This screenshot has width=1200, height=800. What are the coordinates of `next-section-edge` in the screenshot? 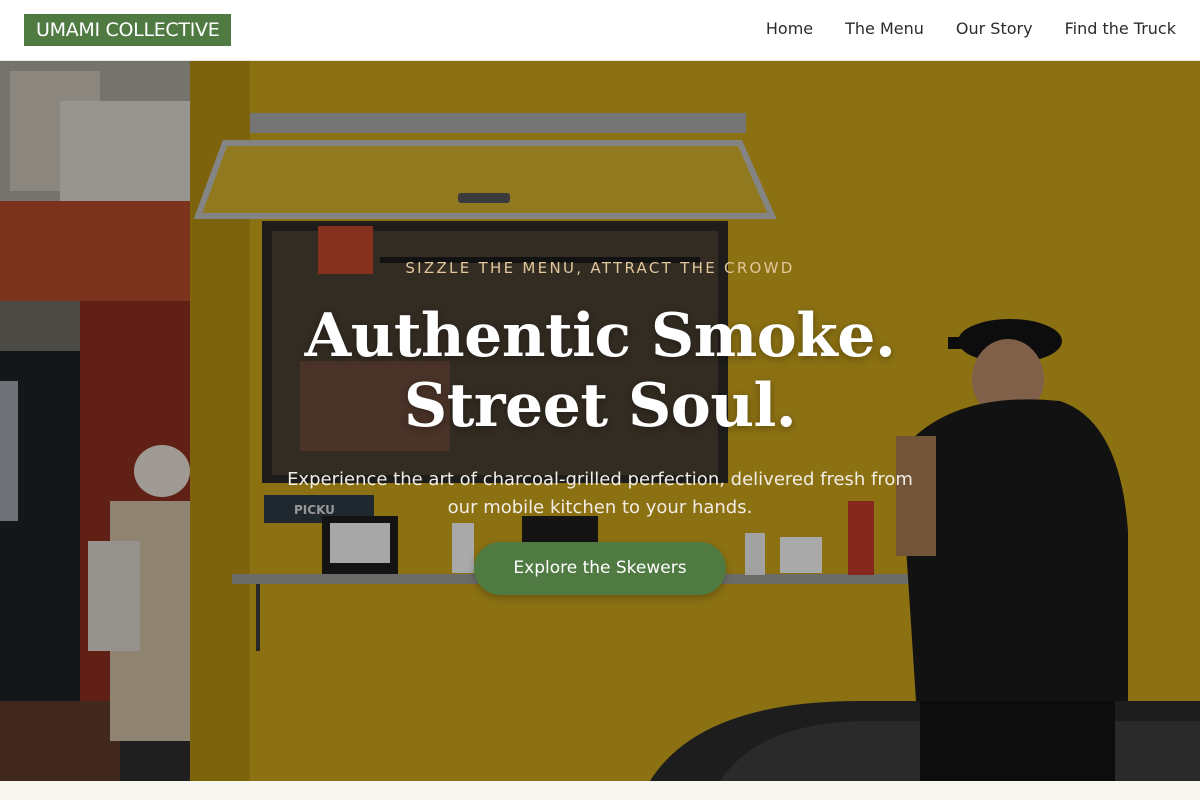 It's located at (600, 790).